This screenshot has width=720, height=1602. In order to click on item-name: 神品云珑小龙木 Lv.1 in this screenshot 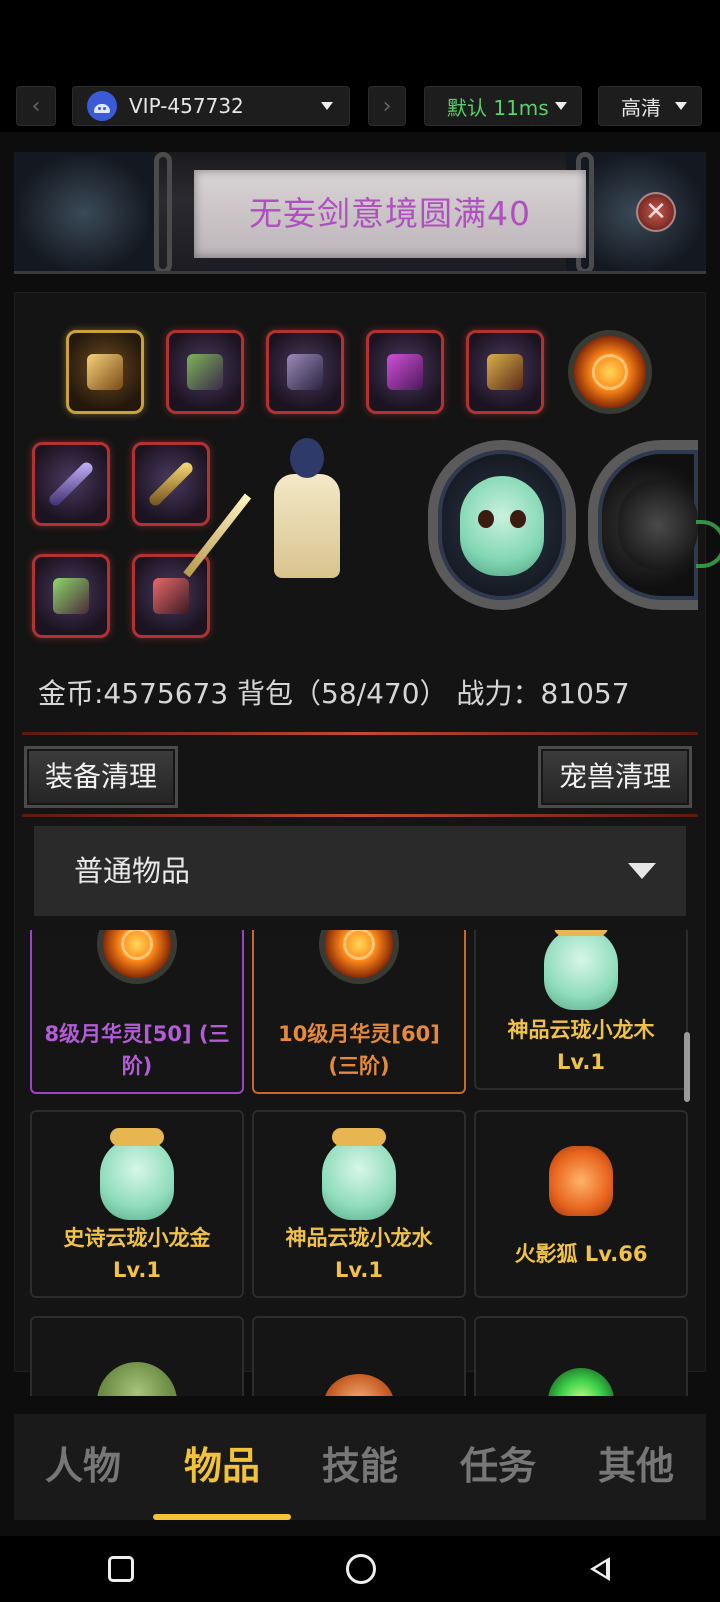, I will do `click(581, 1046)`.